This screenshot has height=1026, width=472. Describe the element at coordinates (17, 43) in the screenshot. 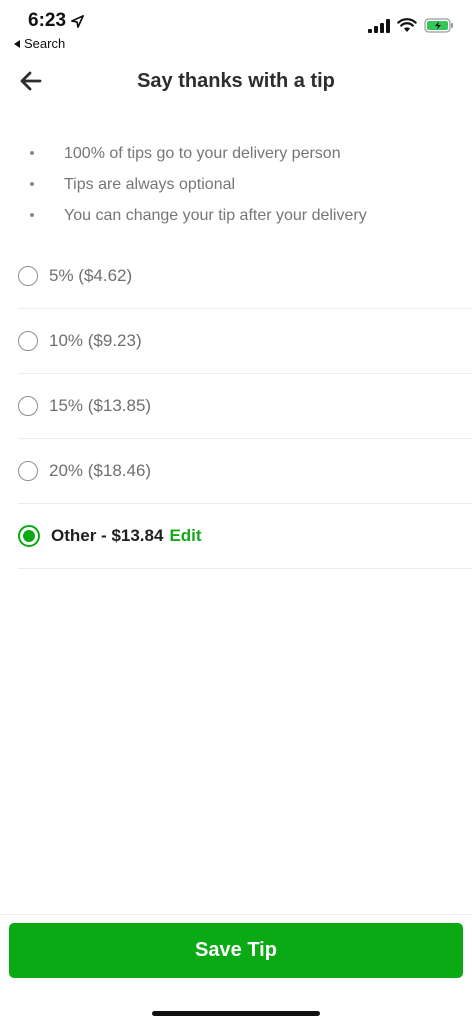

I see `back-triangle-icon` at that location.